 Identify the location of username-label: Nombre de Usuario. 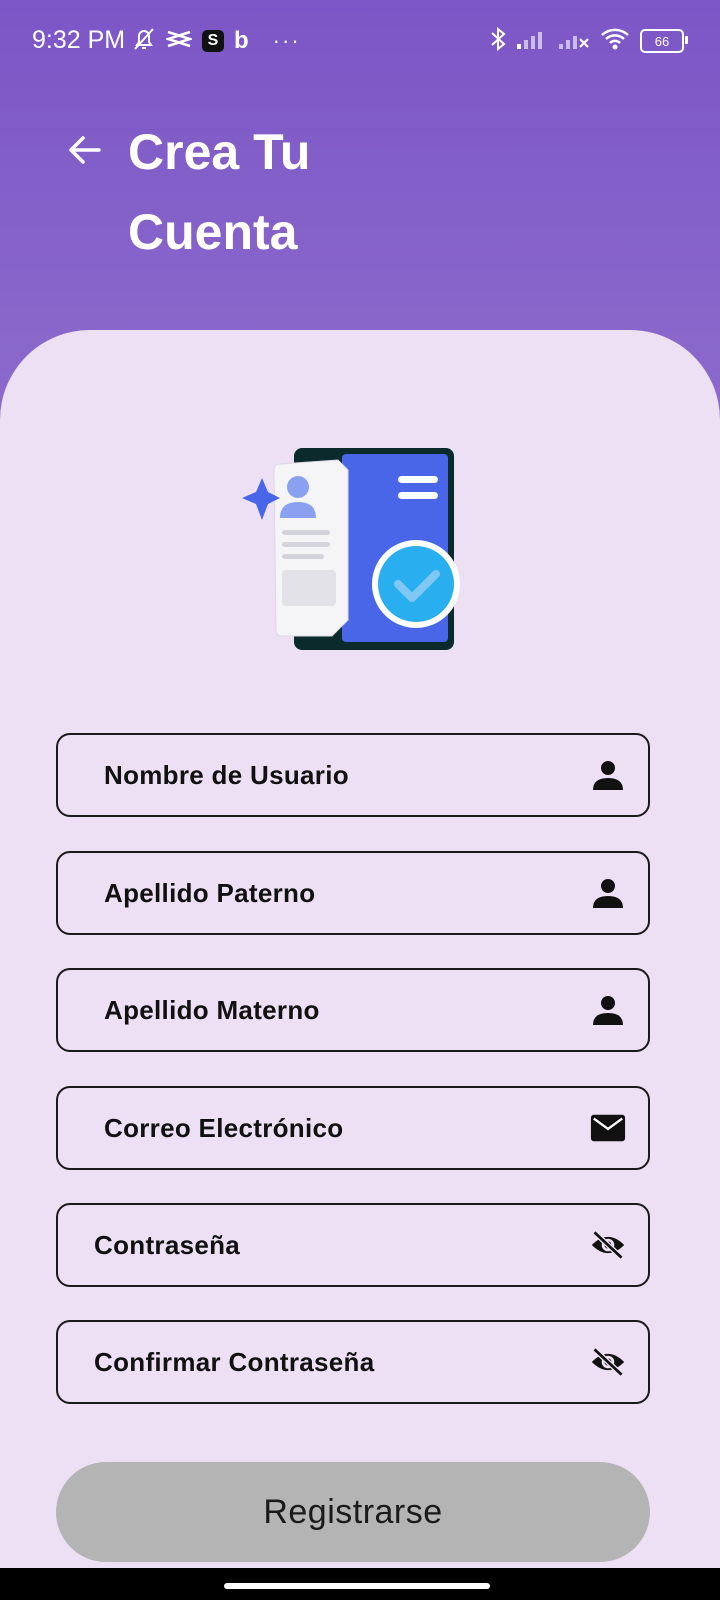
(226, 775).